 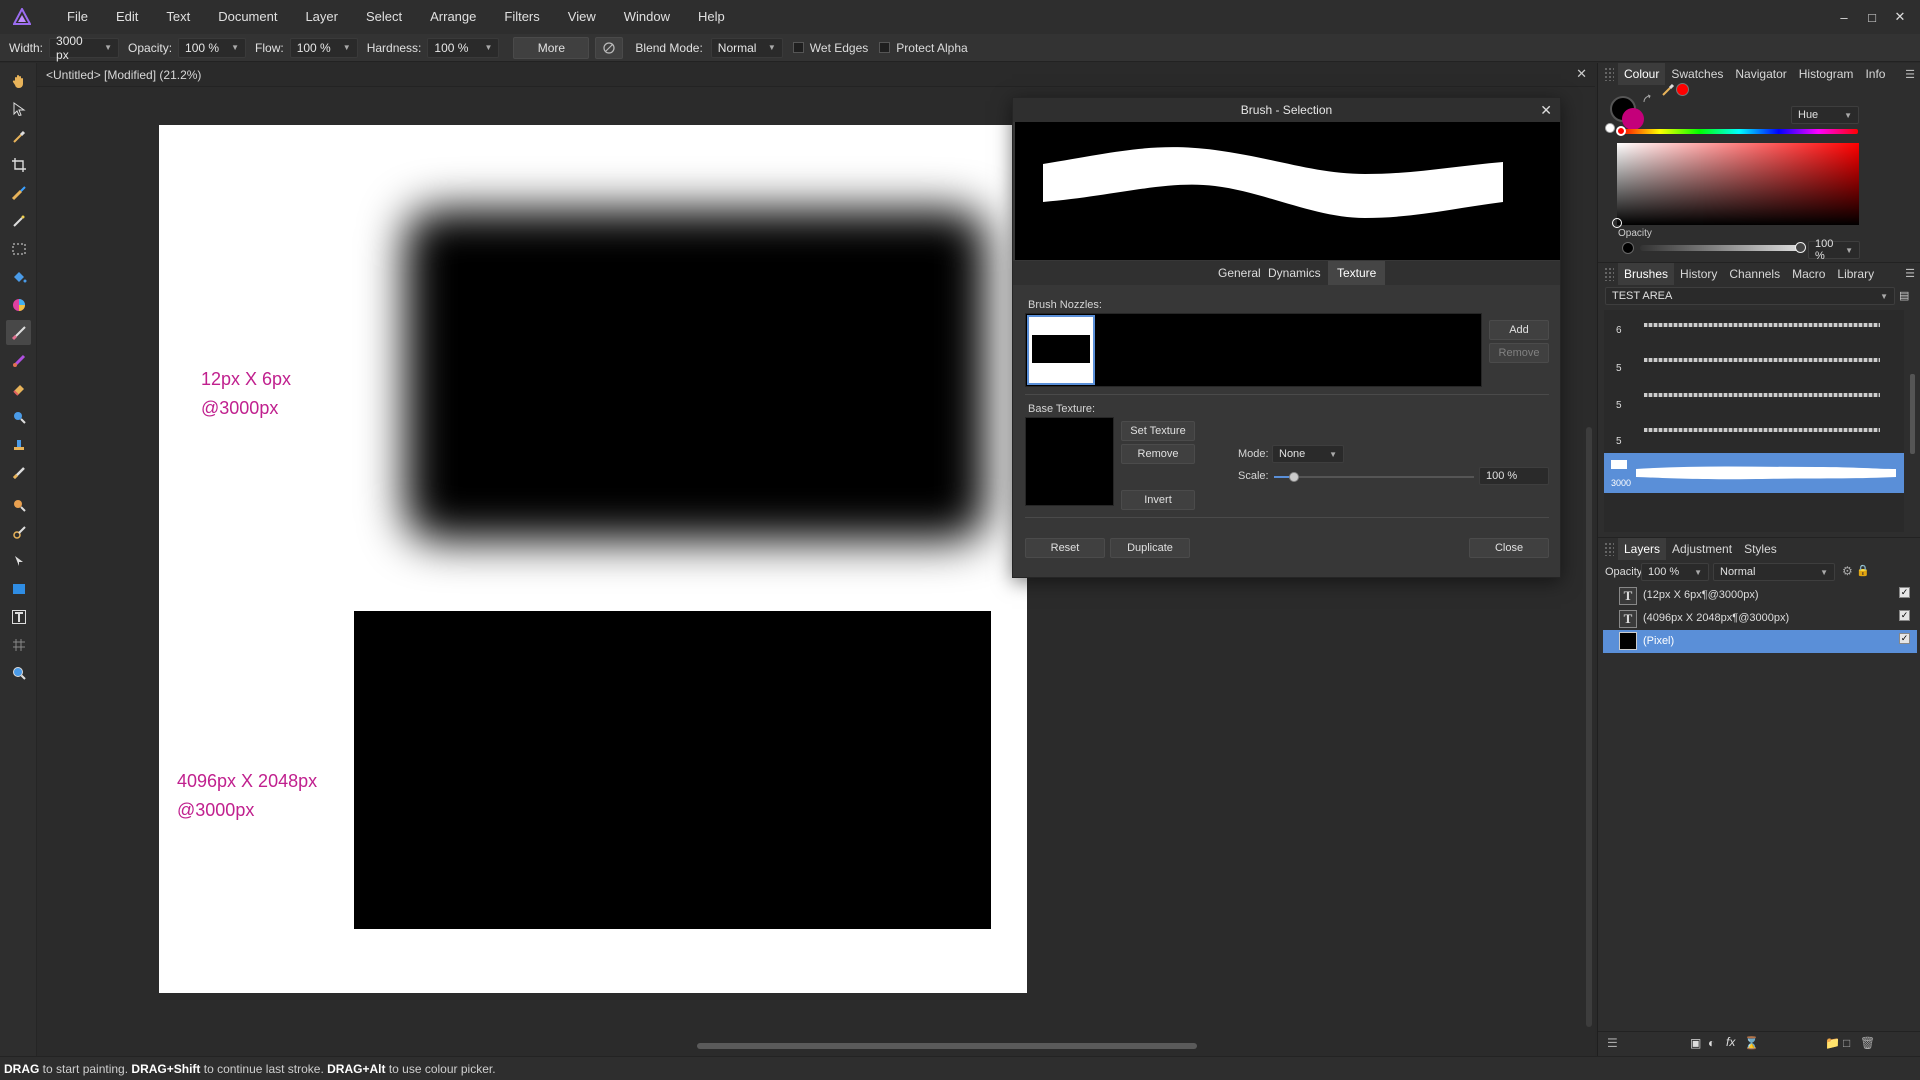 I want to click on view-tool, so click(x=18, y=80).